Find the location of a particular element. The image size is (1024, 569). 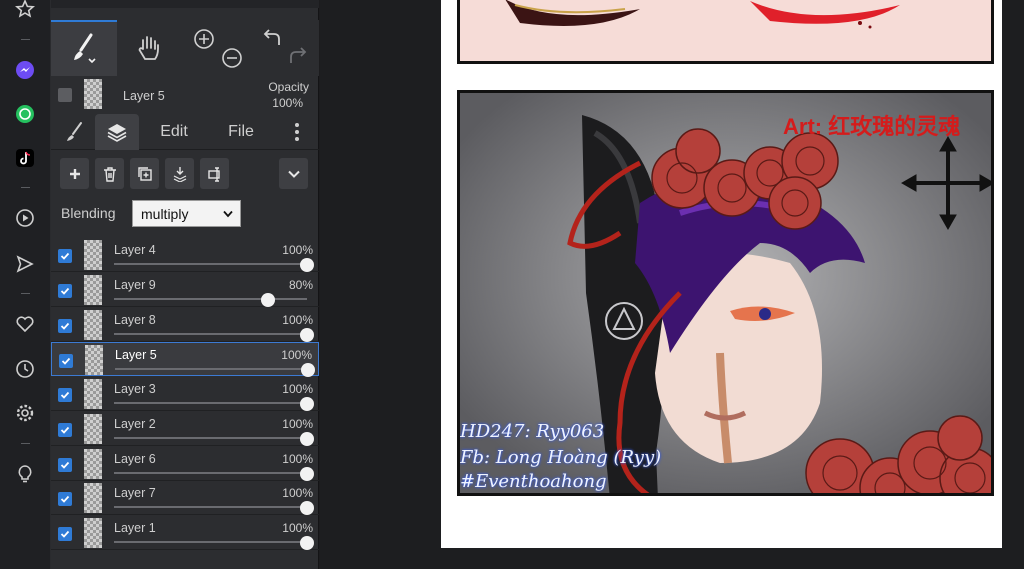

add-layer-button is located at coordinates (74, 173).